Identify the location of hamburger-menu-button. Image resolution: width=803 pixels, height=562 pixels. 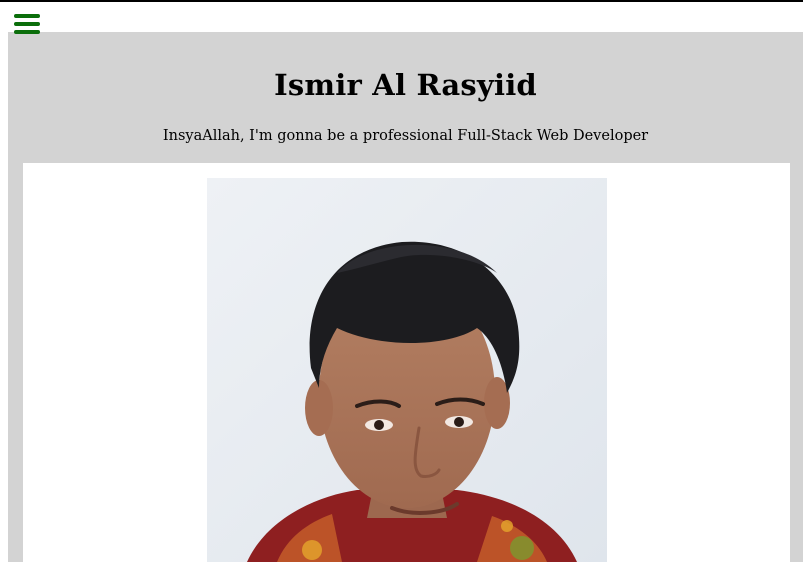
(27, 25).